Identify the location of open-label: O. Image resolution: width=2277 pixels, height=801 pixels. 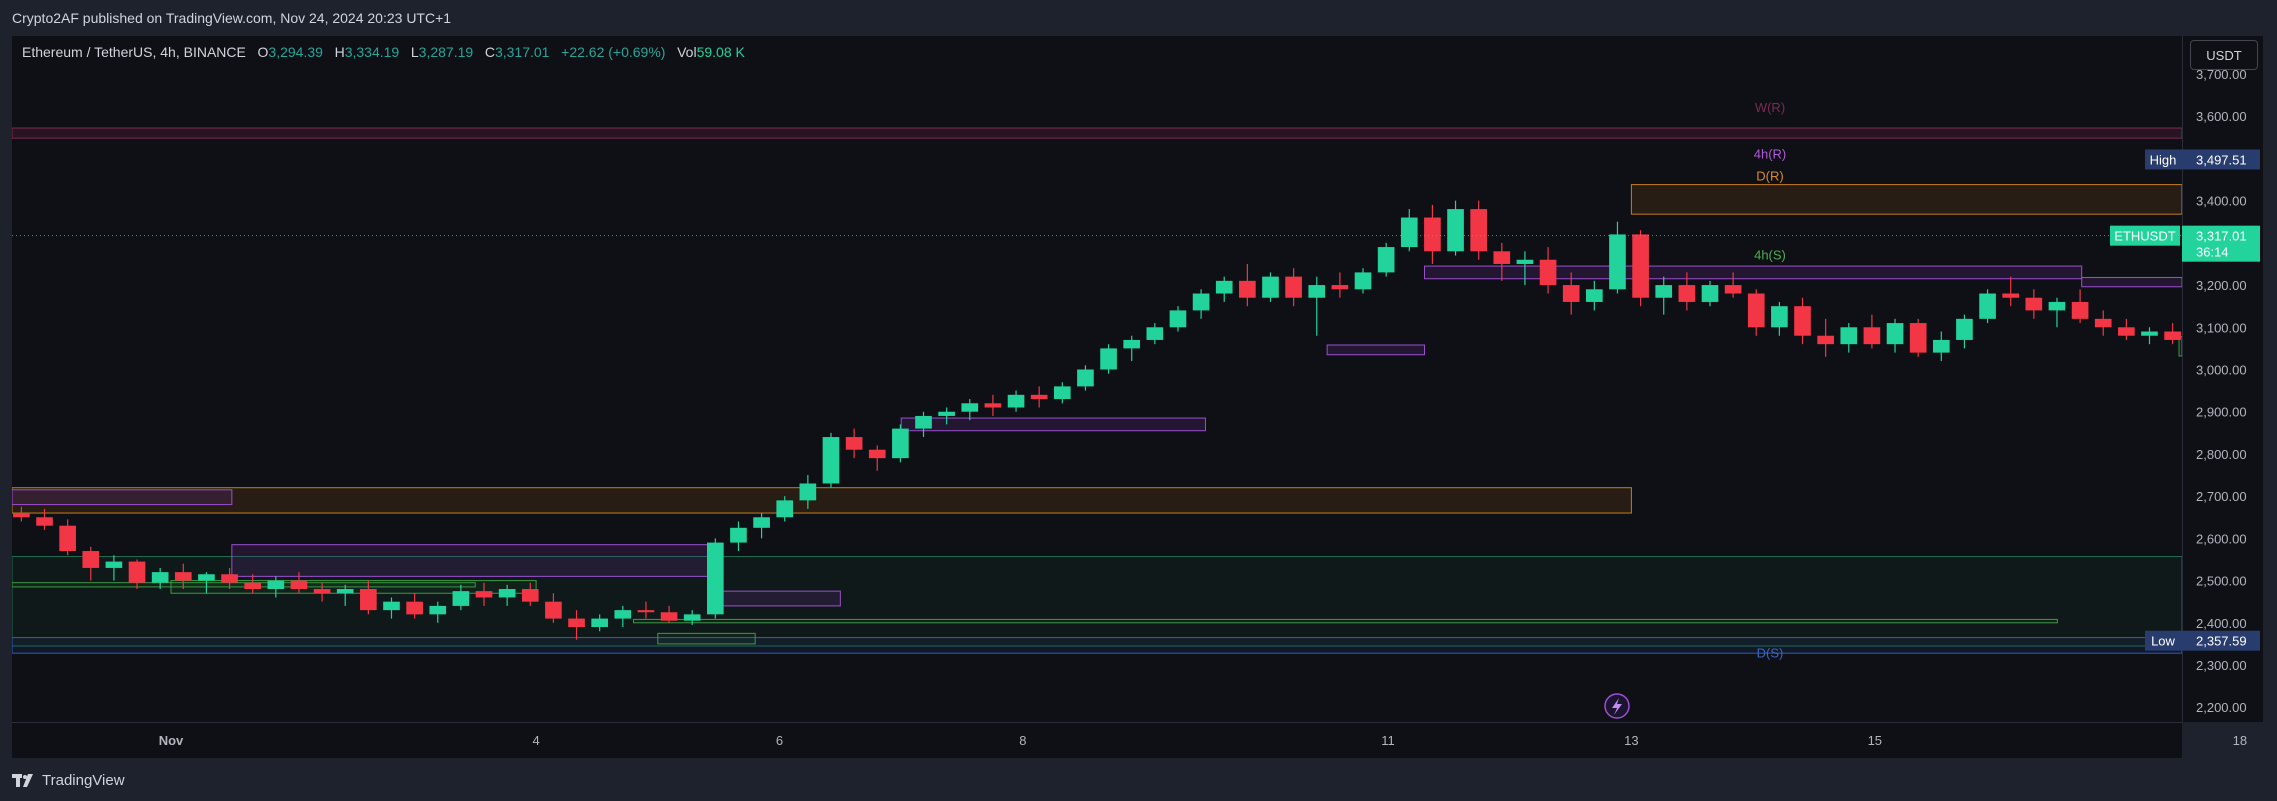
(263, 52).